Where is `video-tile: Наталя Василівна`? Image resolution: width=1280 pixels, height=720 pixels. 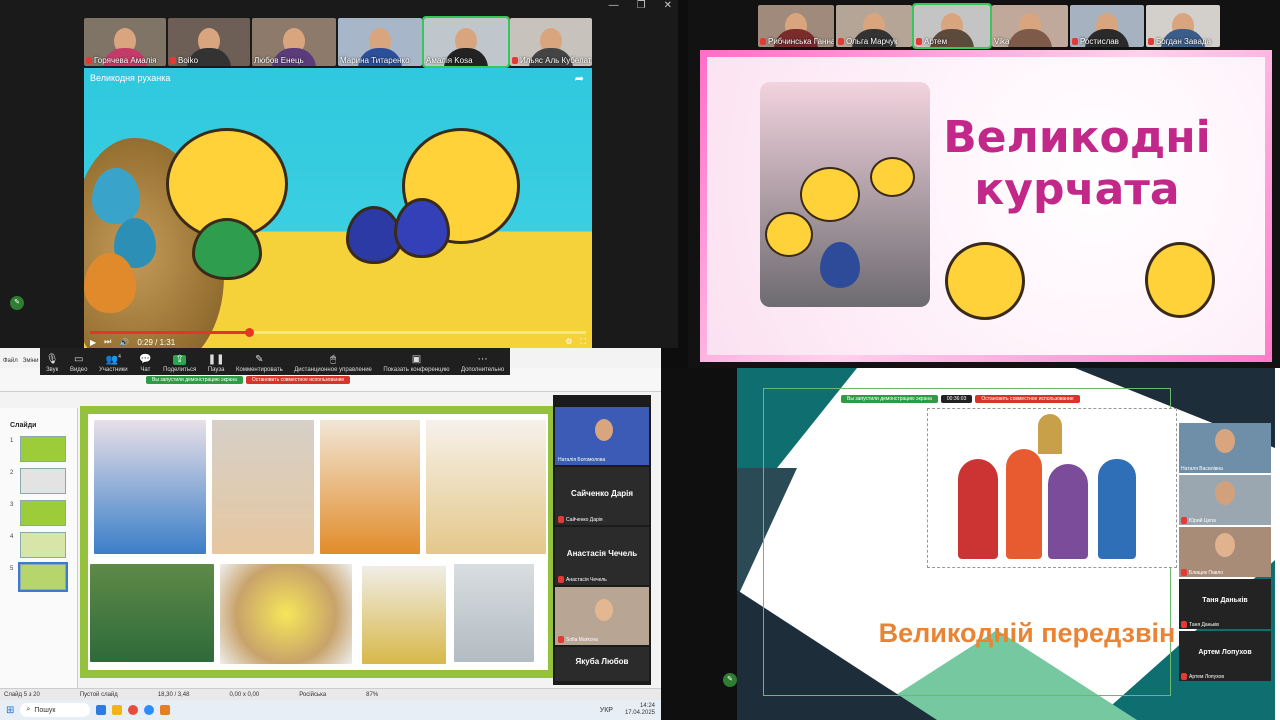 video-tile: Наталя Василівна is located at coordinates (1225, 448).